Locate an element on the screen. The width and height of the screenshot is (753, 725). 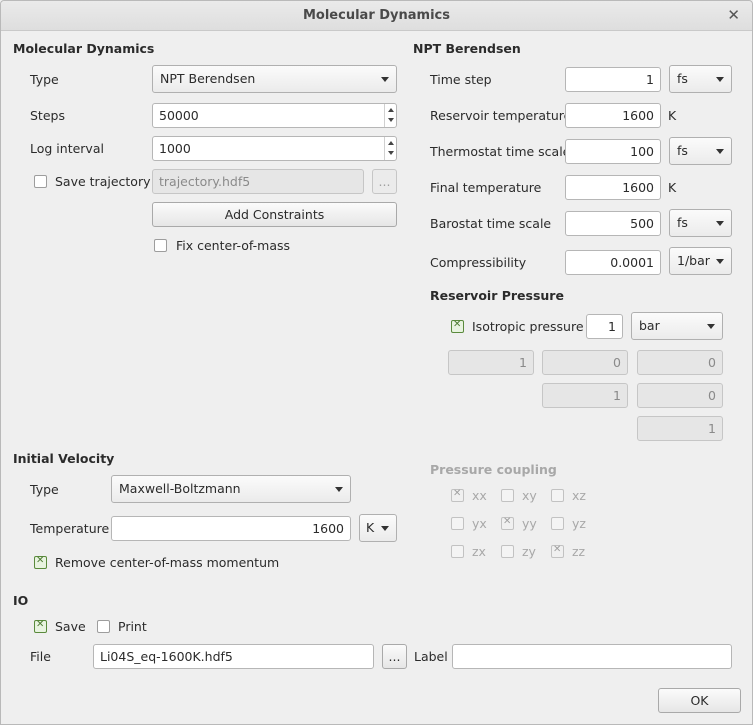
md-section-header: Molecular Dynamics is located at coordinates (84, 48).